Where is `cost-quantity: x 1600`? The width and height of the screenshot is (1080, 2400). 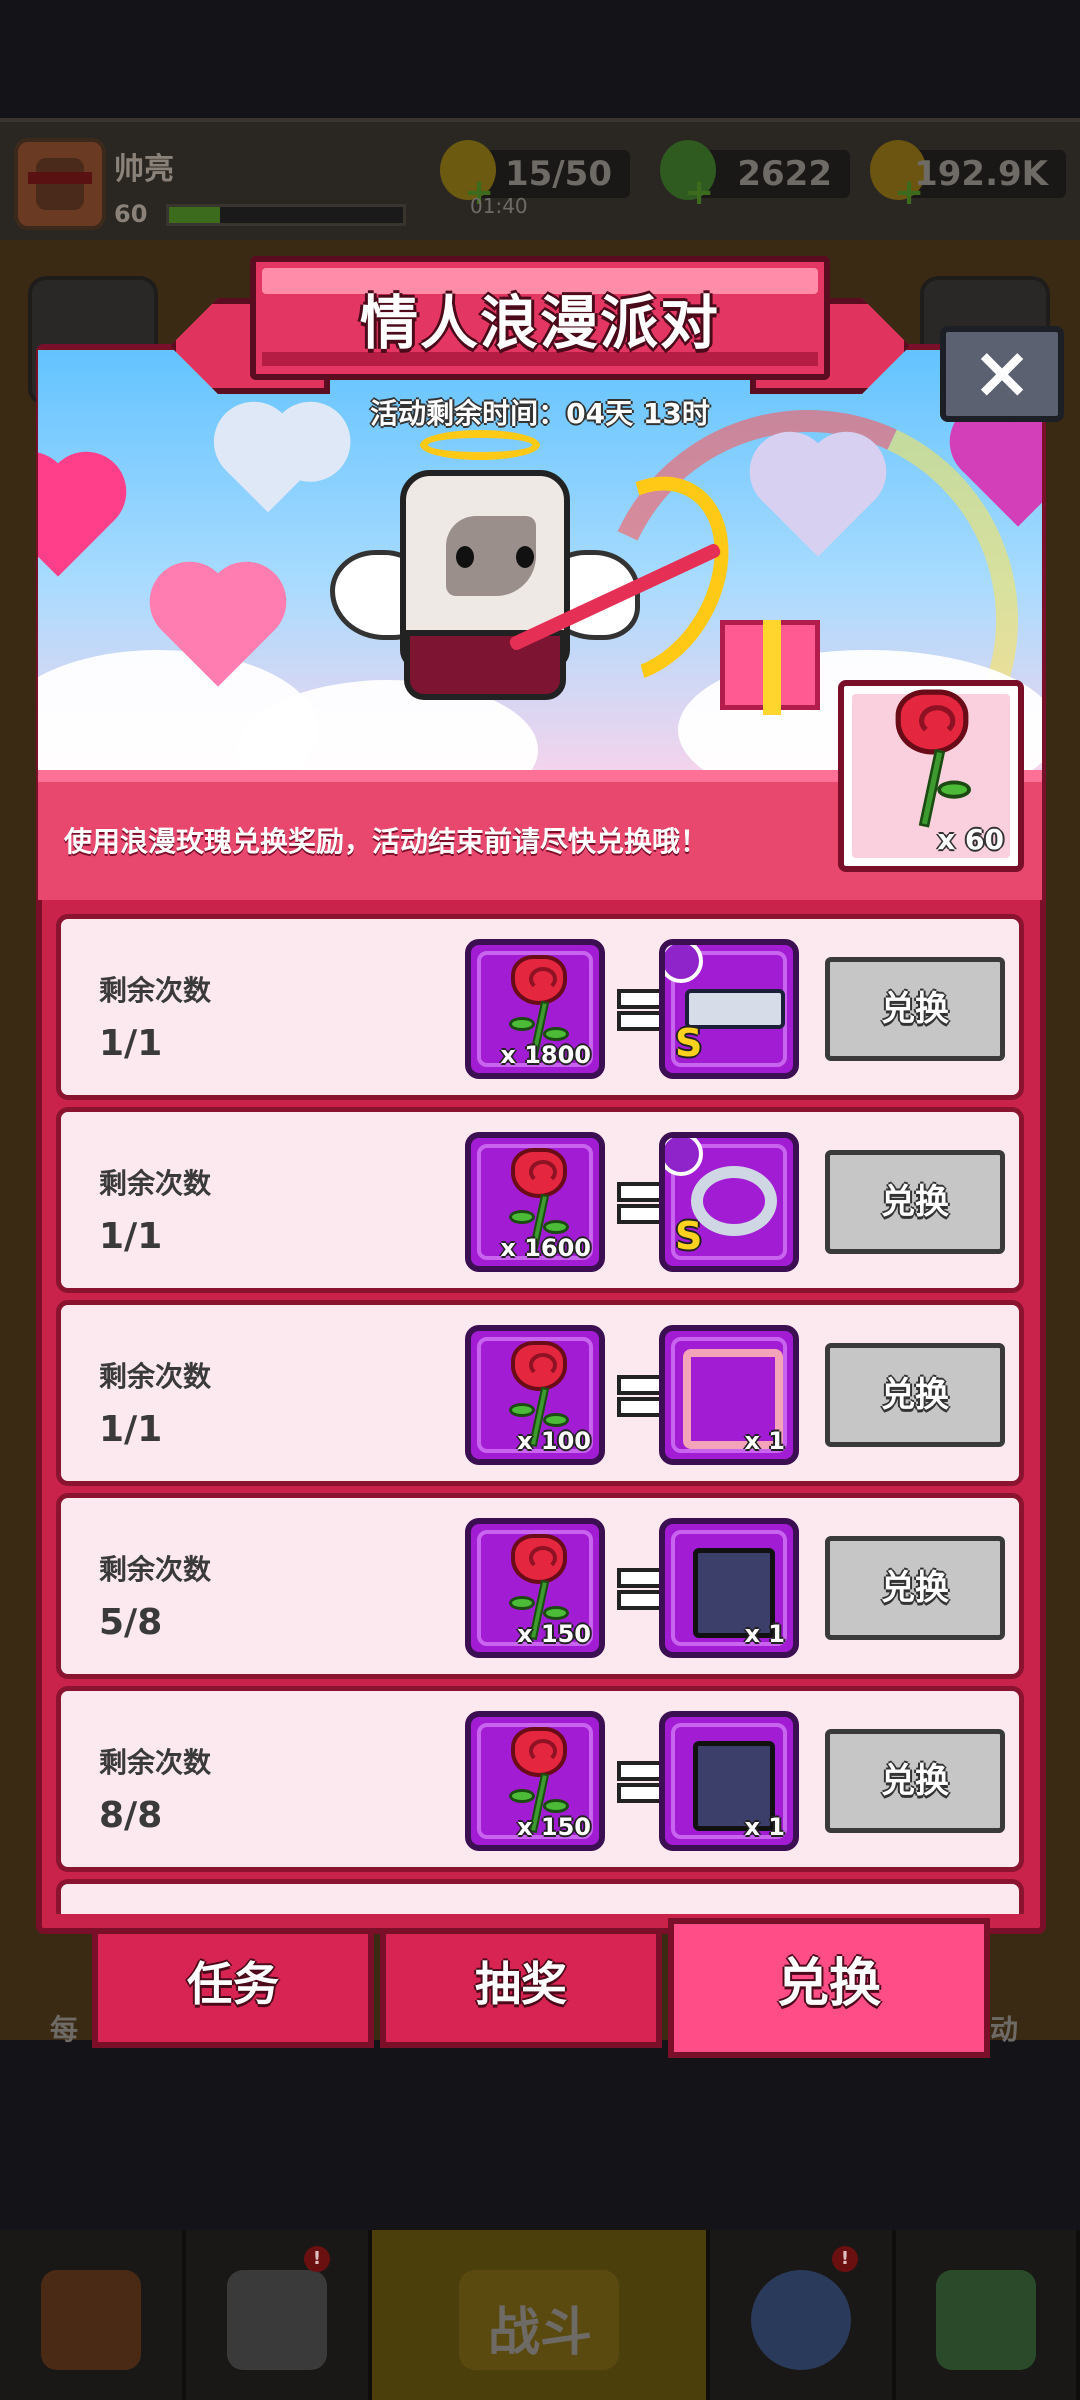 cost-quantity: x 1600 is located at coordinates (545, 1248).